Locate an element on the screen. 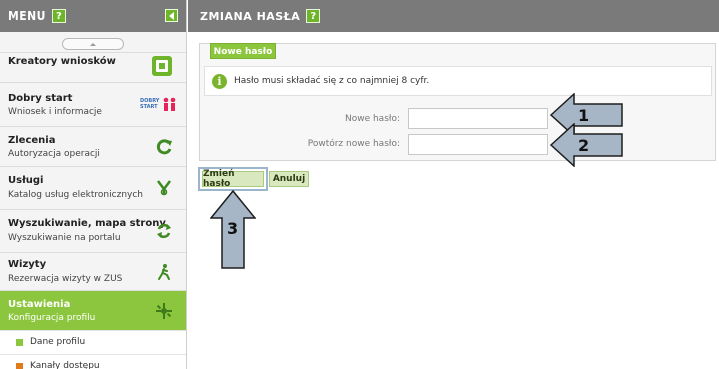 The height and width of the screenshot is (369, 719). repeat-password-input is located at coordinates (478, 144).